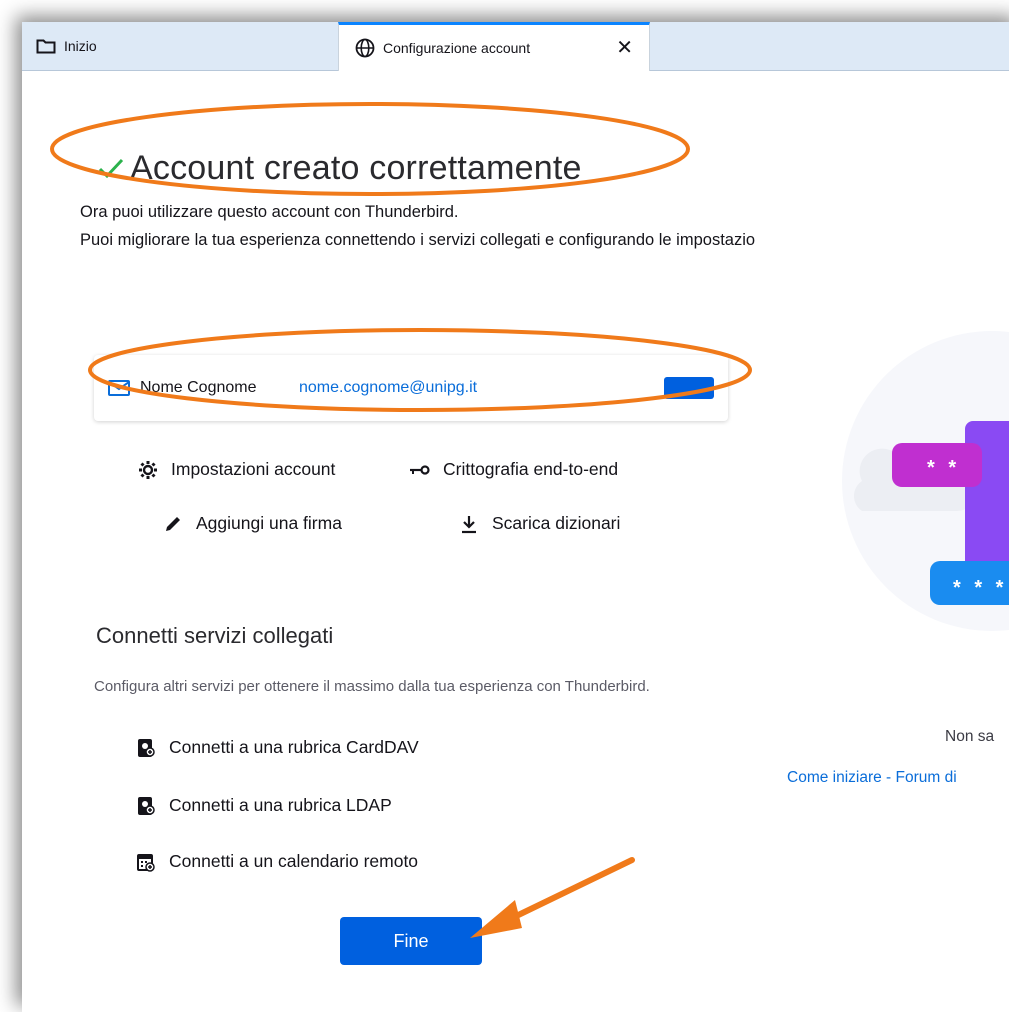  What do you see at coordinates (689, 388) in the screenshot?
I see `account-toggle` at bounding box center [689, 388].